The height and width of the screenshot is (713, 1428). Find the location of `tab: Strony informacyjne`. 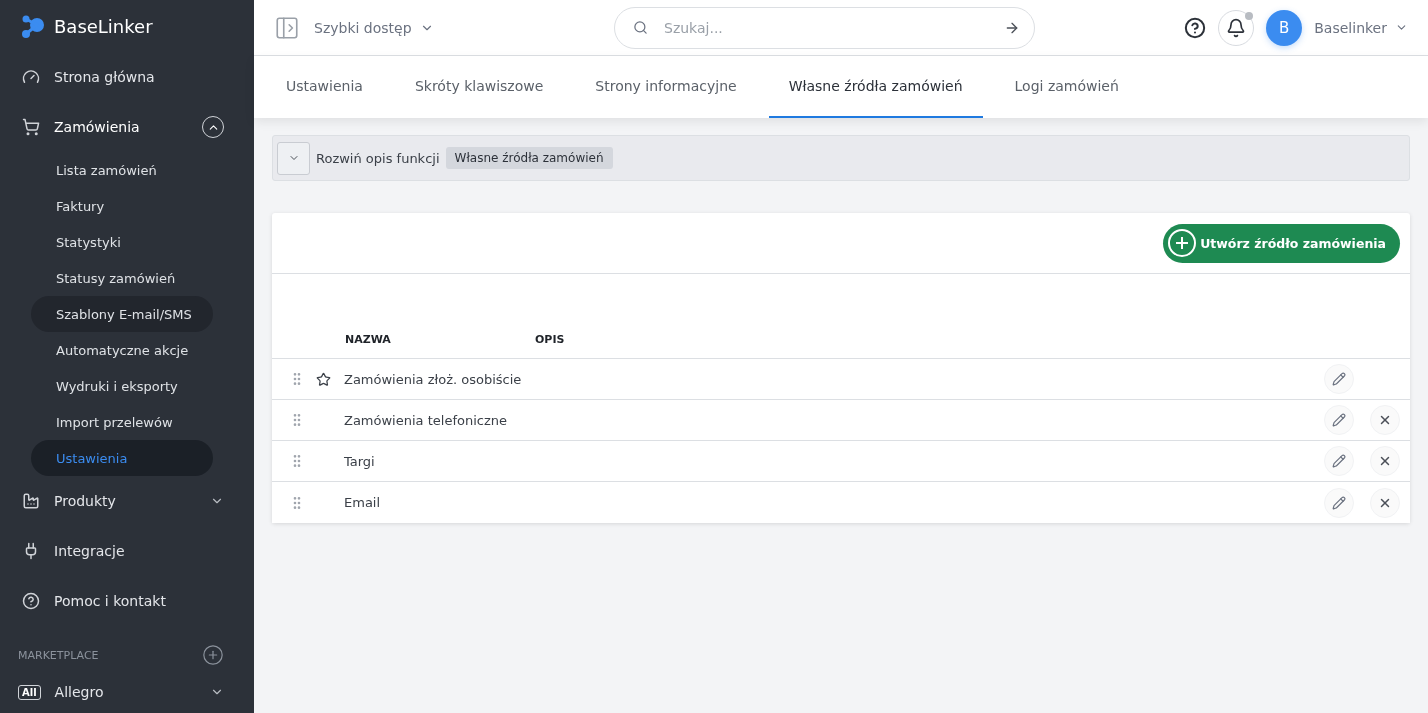

tab: Strony informacyjne is located at coordinates (666, 87).